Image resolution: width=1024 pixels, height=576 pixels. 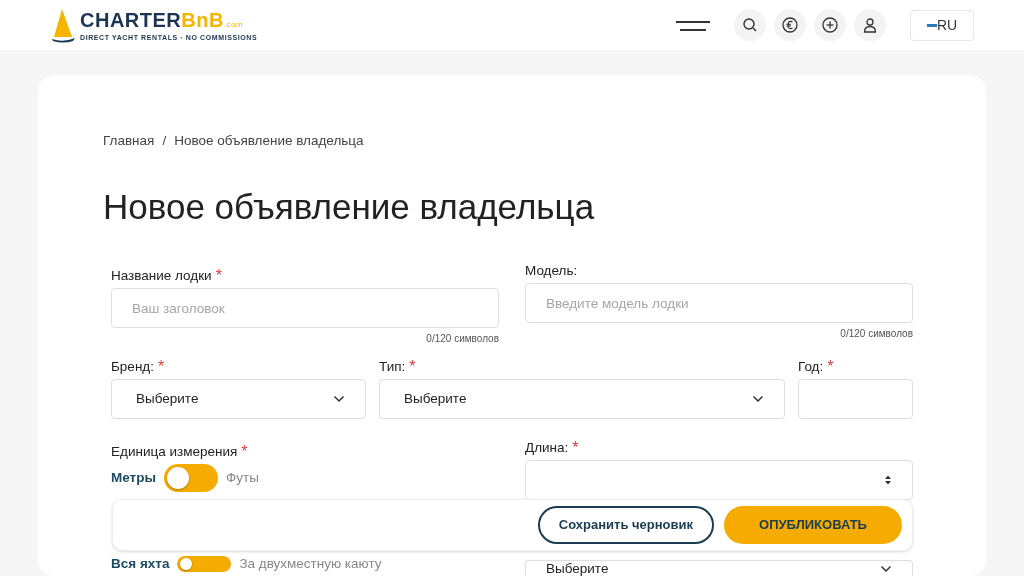 What do you see at coordinates (625, 525) in the screenshot?
I see `save-draft-button: Сохранить черновик` at bounding box center [625, 525].